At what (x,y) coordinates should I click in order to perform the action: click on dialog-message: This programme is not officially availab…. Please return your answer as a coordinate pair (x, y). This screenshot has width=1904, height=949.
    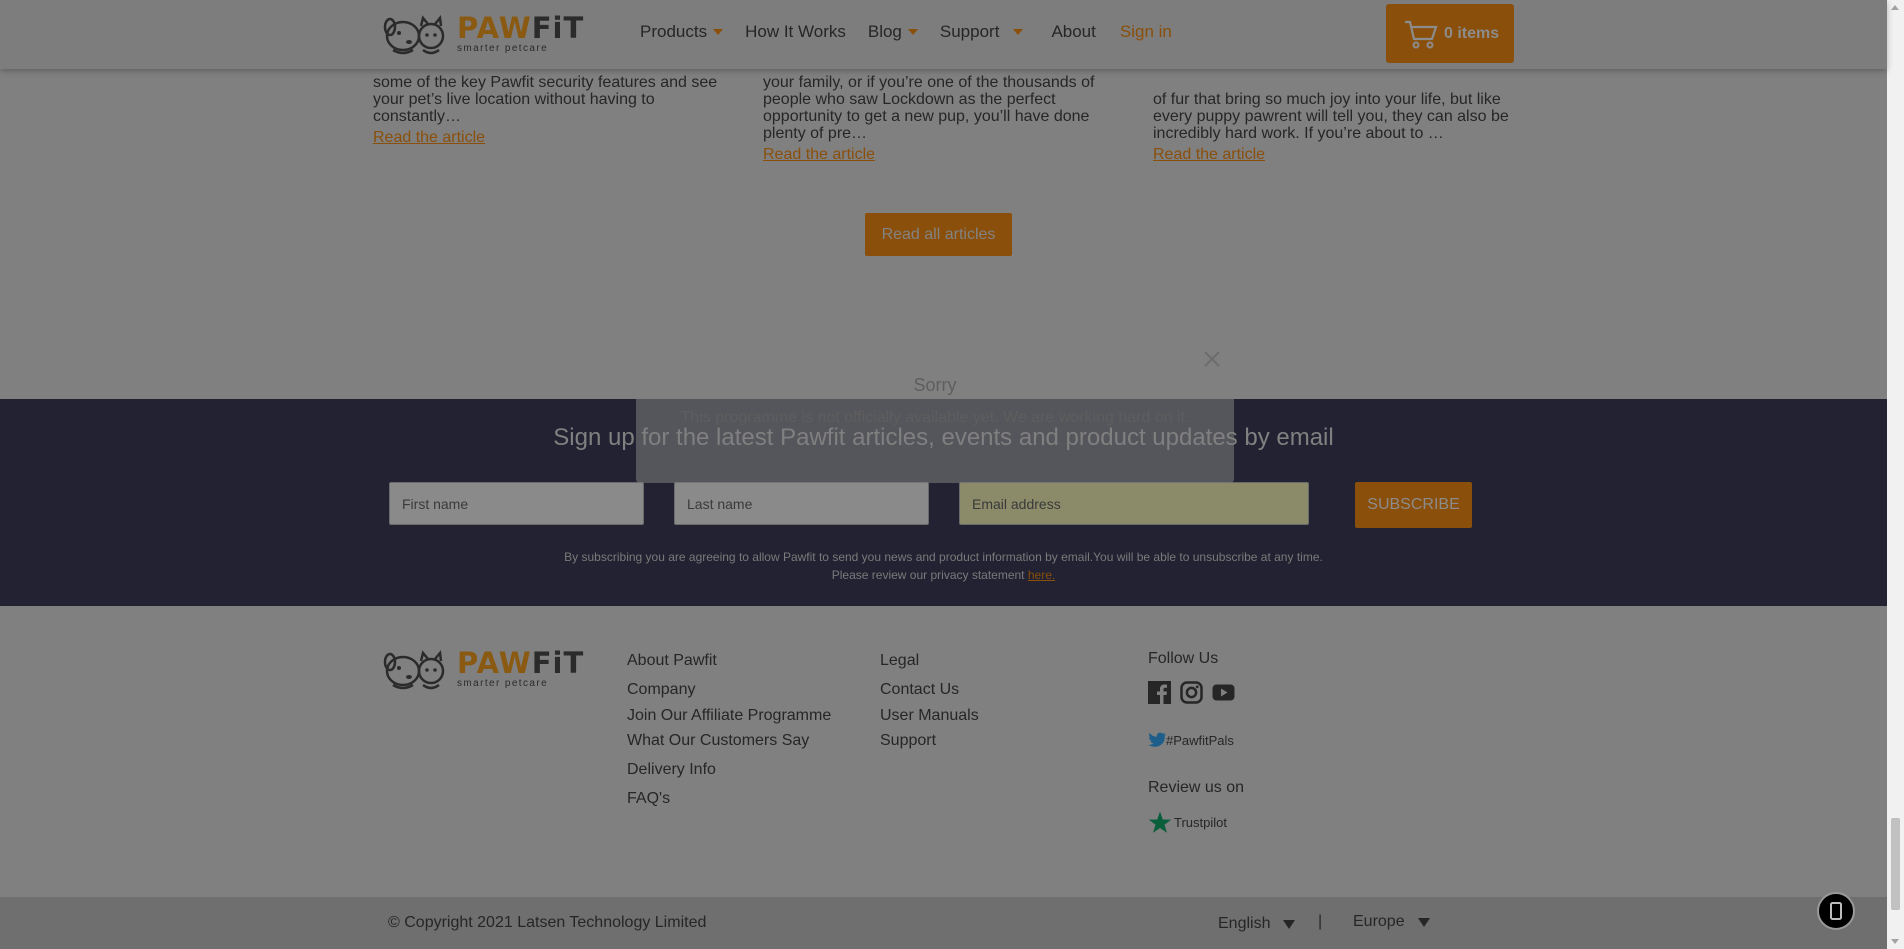
    Looking at the image, I should click on (935, 417).